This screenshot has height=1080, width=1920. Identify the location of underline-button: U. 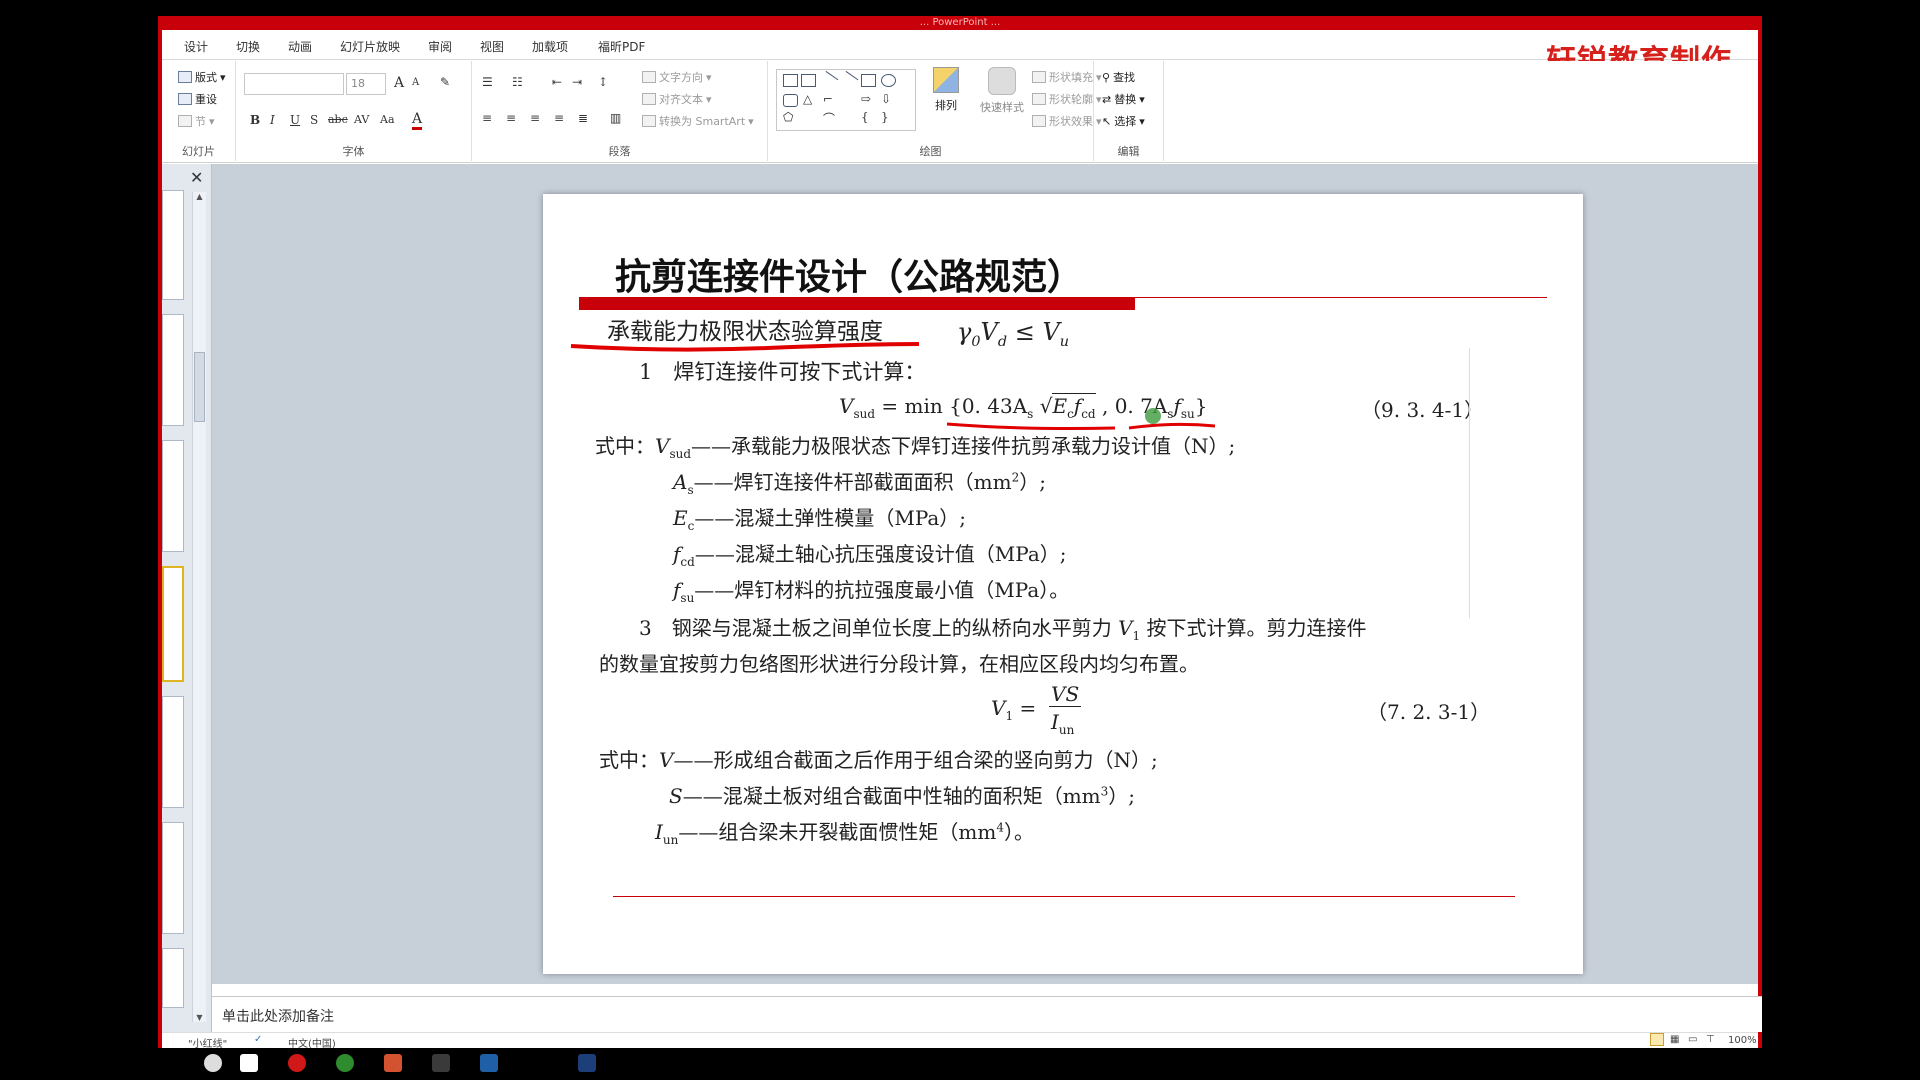
(295, 120).